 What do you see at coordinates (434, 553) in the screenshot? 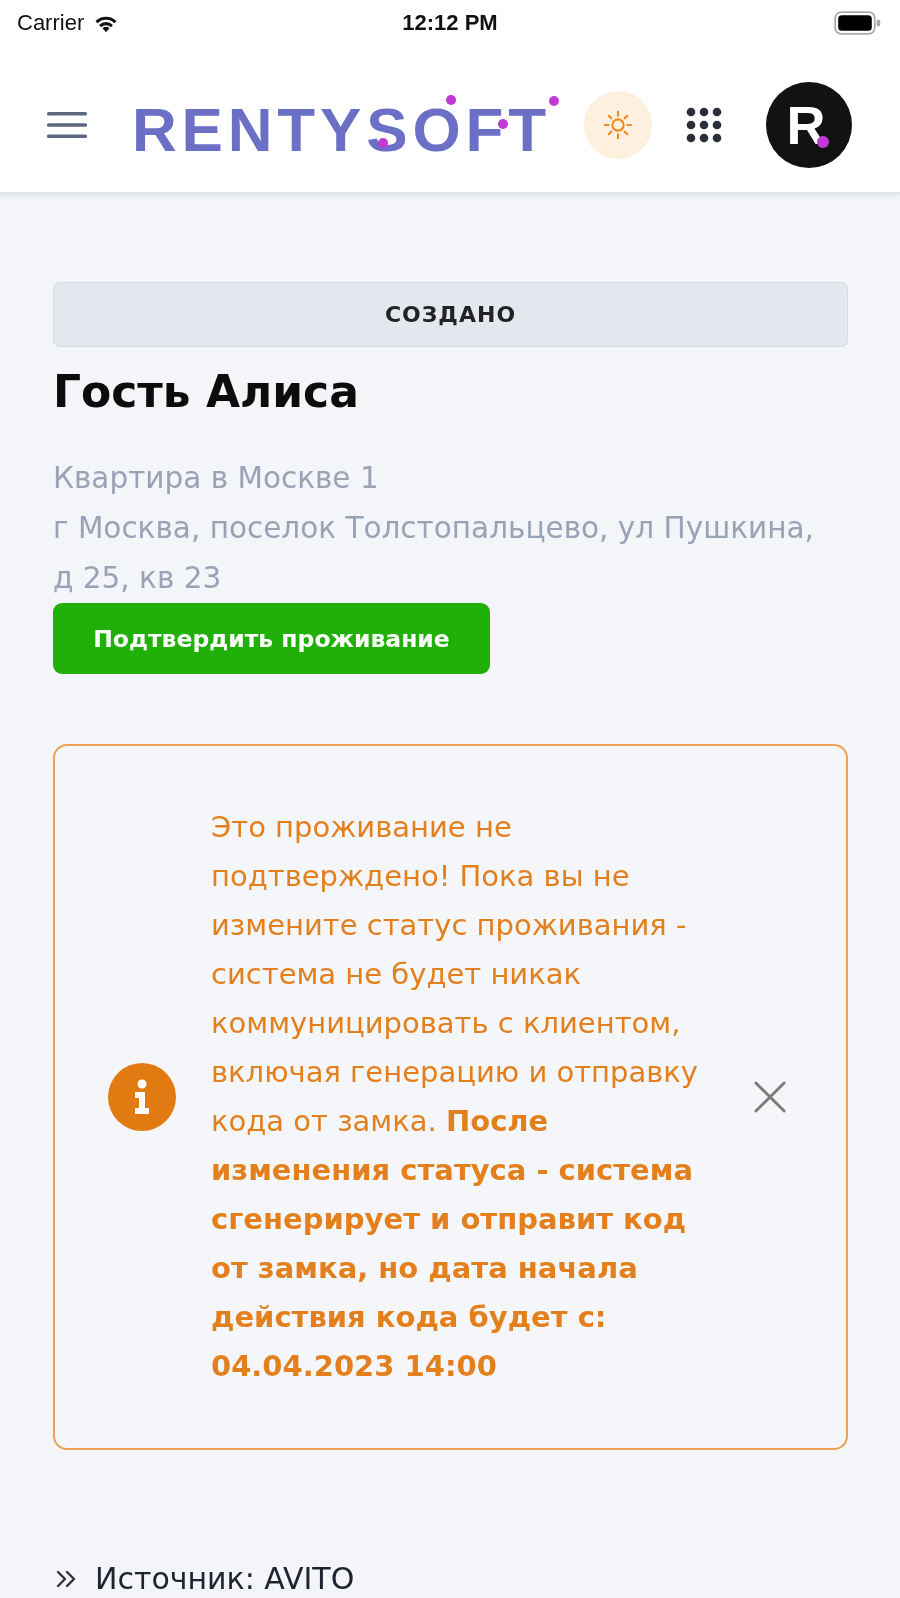
I see `property-address: г Москва, поселок Толстопальцево, ул Пушкина, д 25, кв 23` at bounding box center [434, 553].